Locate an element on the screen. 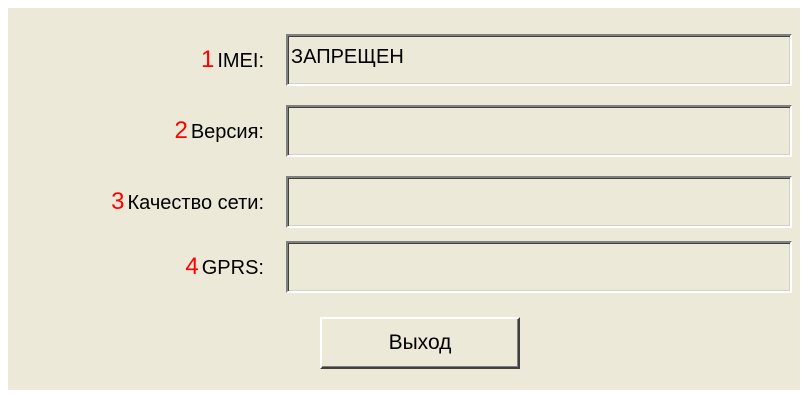 Image resolution: width=808 pixels, height=398 pixels. signal-quality-row: 3 Качество сети: is located at coordinates (404, 202).